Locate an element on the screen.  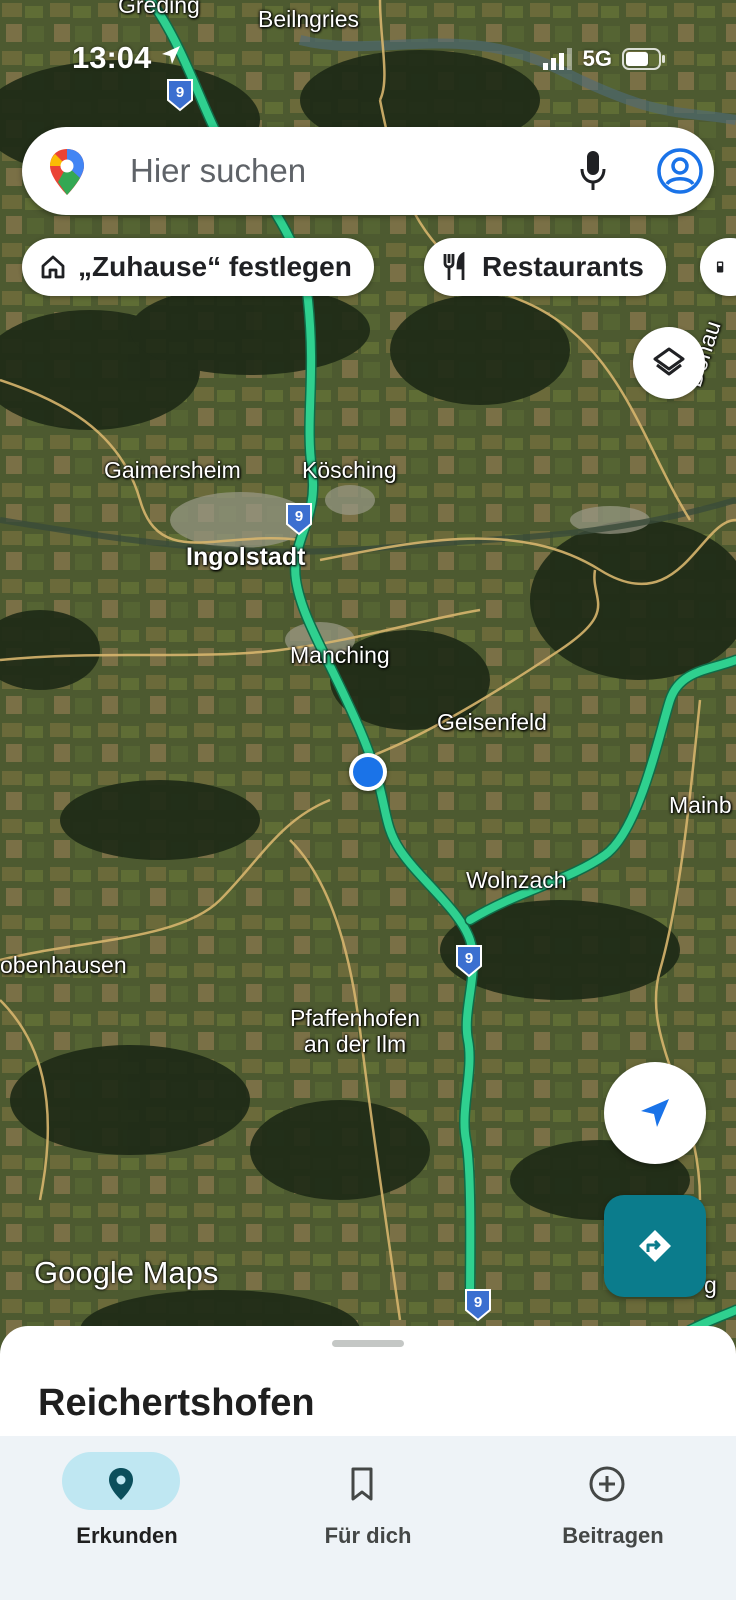
nav-explore: Erkunden is located at coordinates (127, 1499).